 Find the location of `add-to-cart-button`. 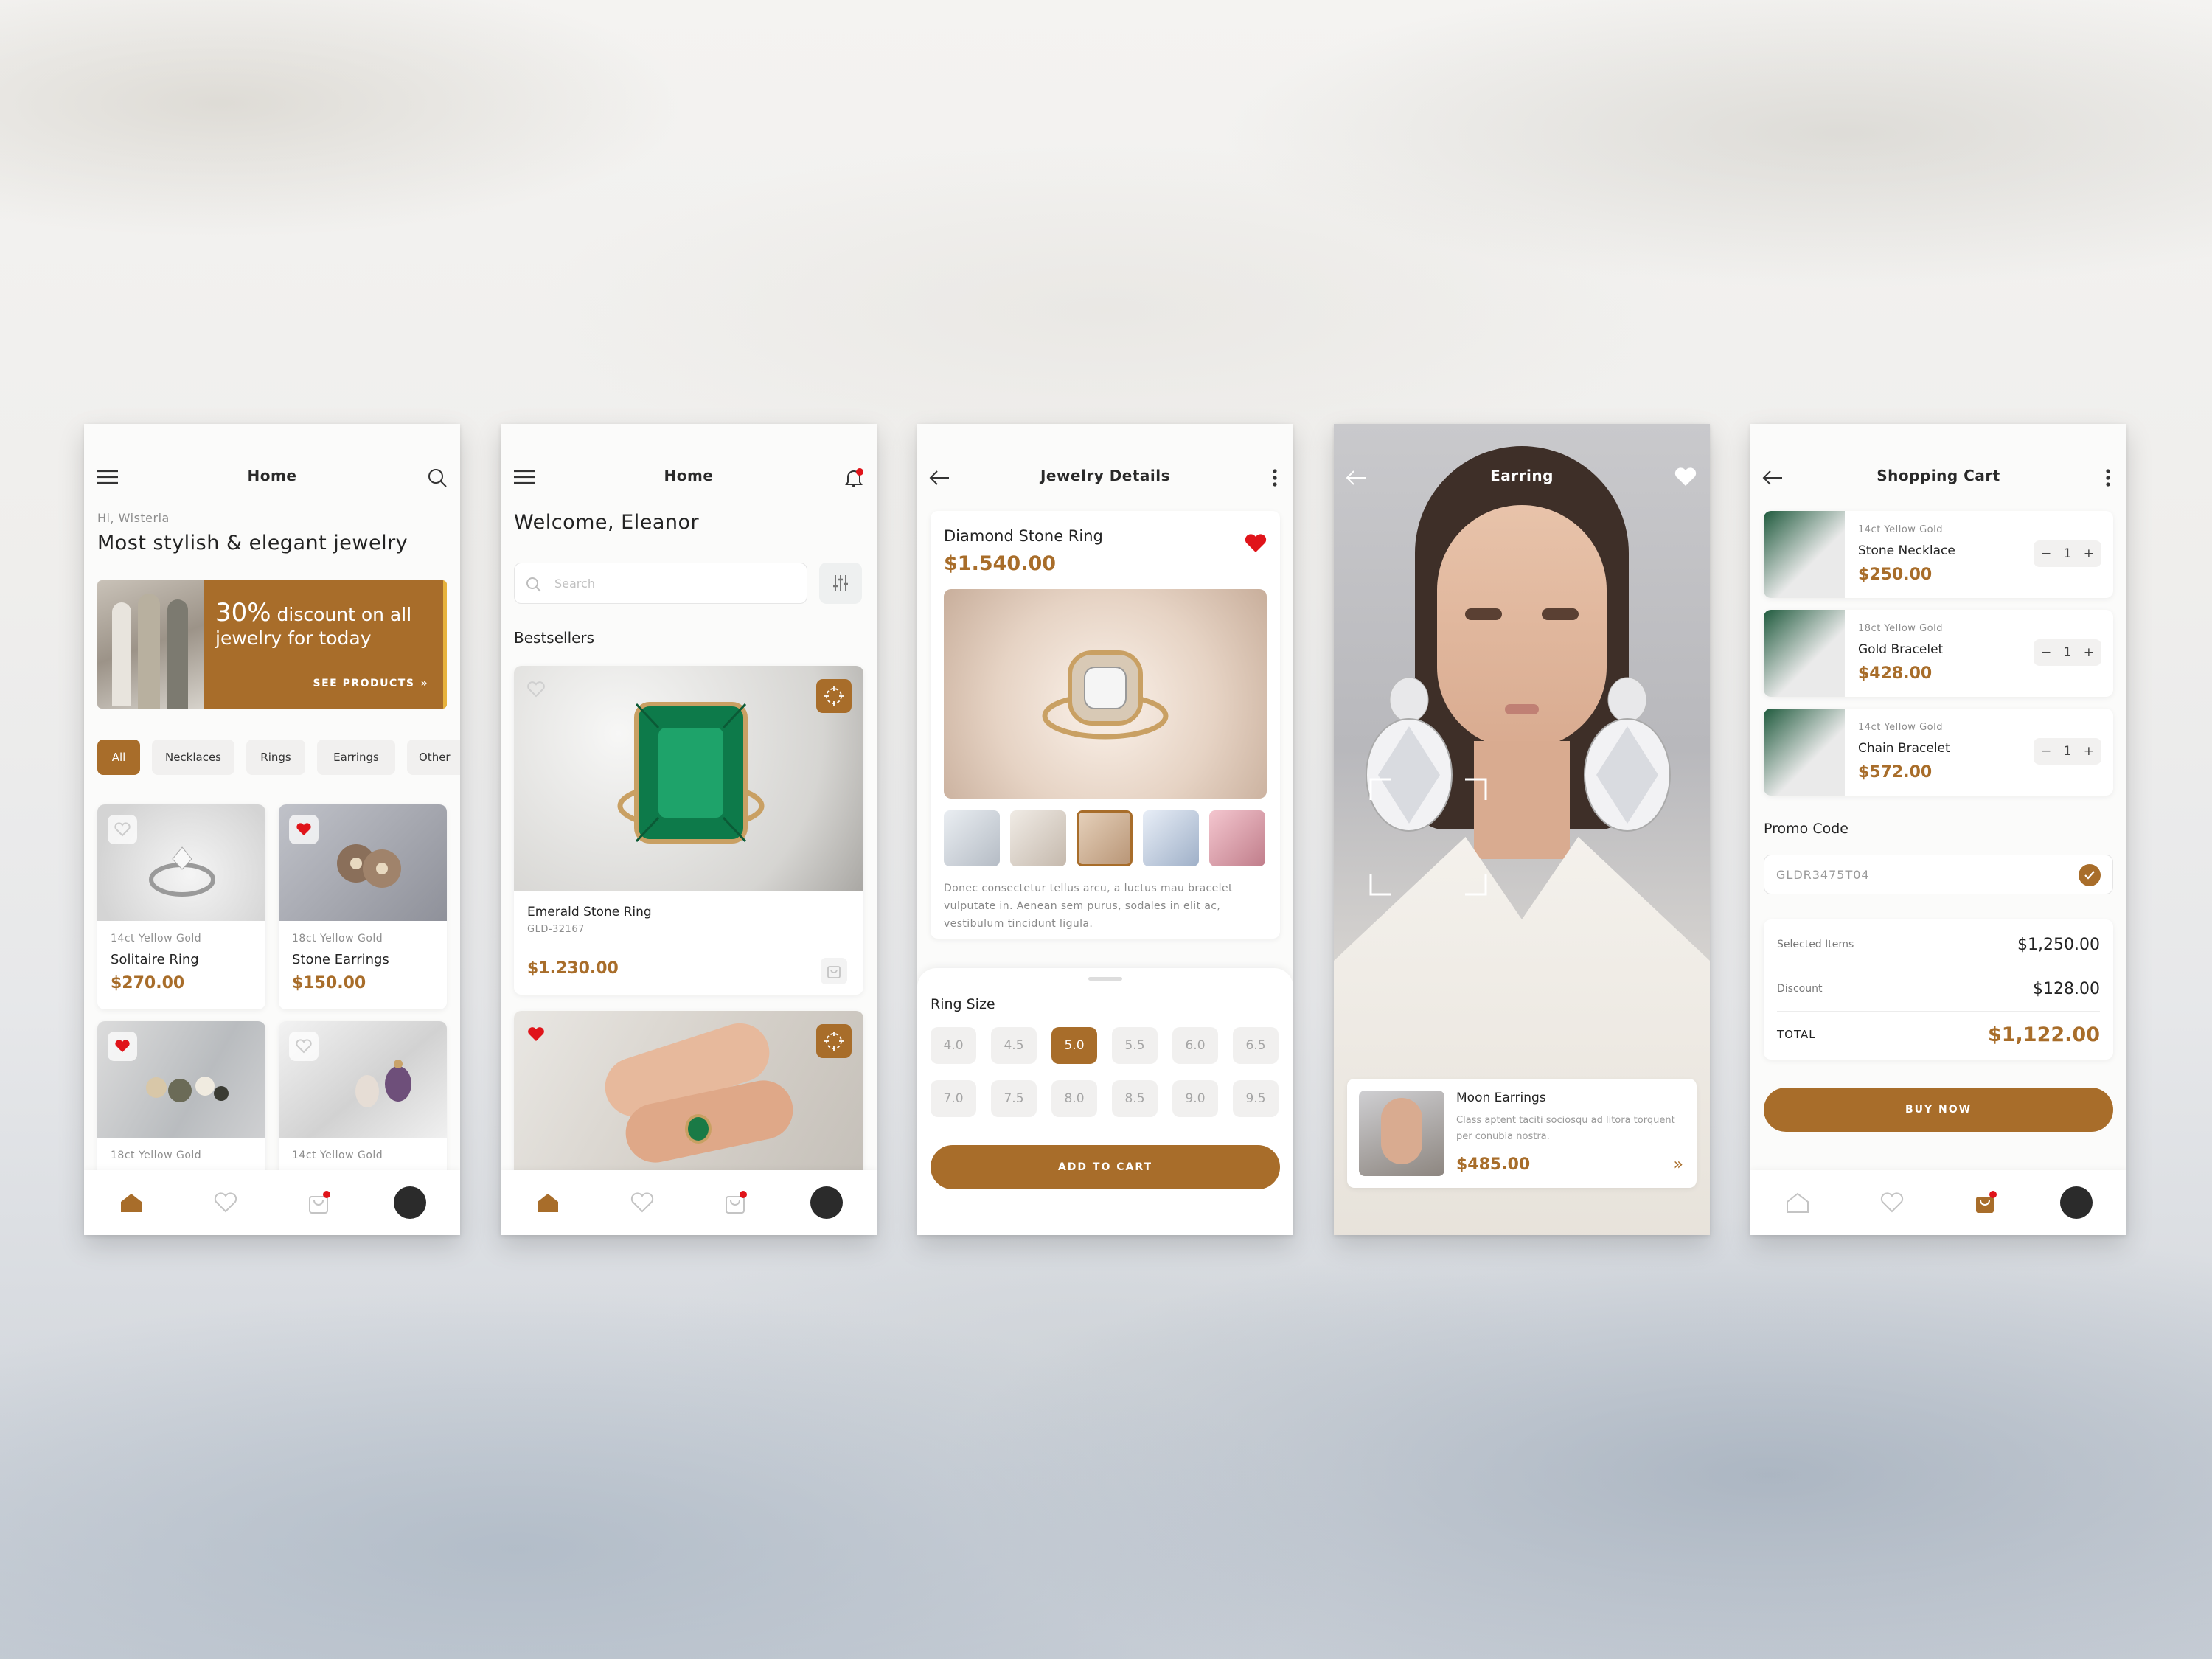

add-to-cart-button is located at coordinates (834, 971).